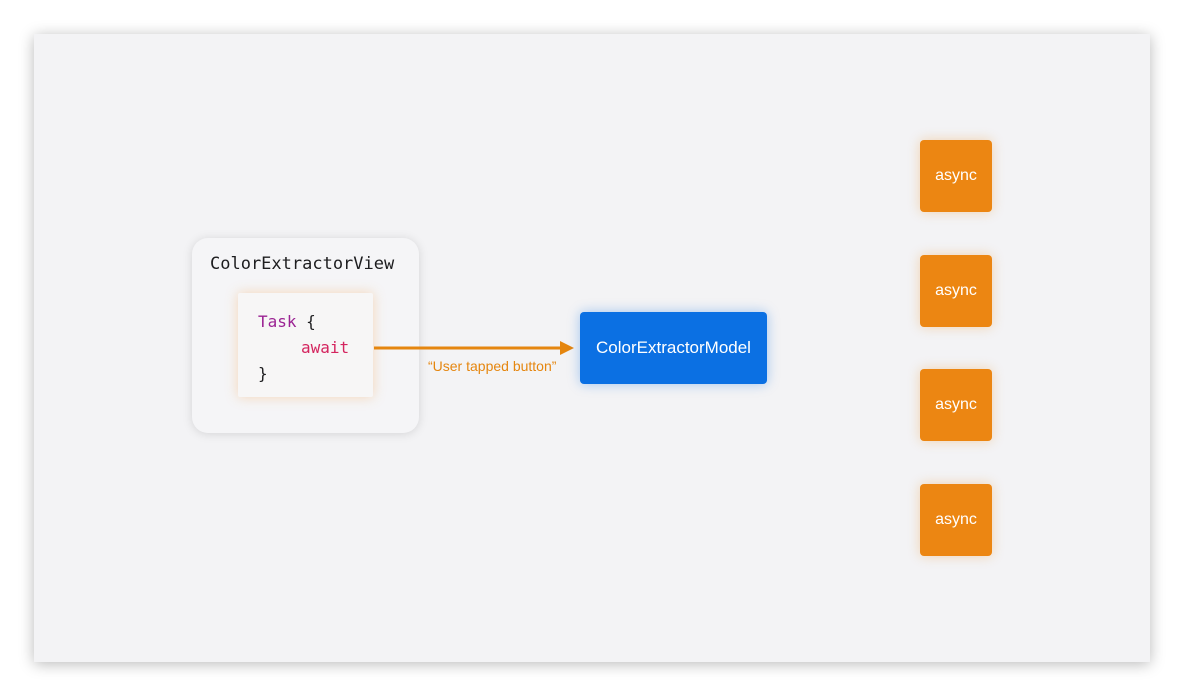 This screenshot has width=1184, height=696. I want to click on await-keyword: await, so click(325, 347).